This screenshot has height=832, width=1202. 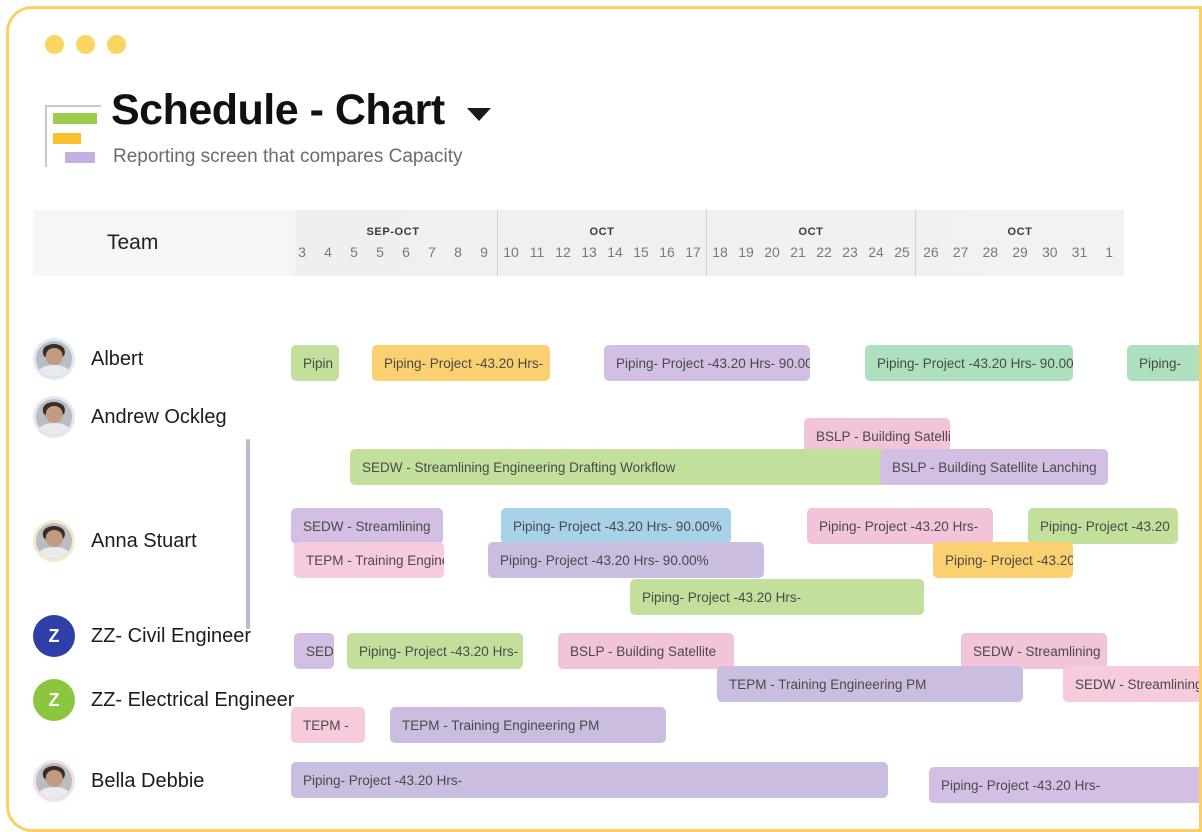 I want to click on team-member-row: Bella Debbie, so click(x=118, y=781).